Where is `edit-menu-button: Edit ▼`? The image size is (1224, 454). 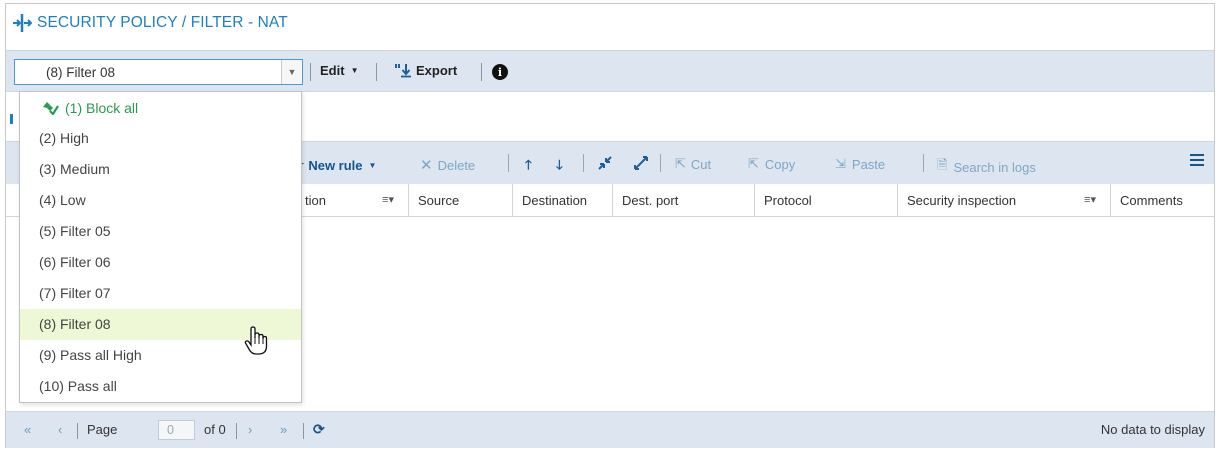 edit-menu-button: Edit ▼ is located at coordinates (339, 70).